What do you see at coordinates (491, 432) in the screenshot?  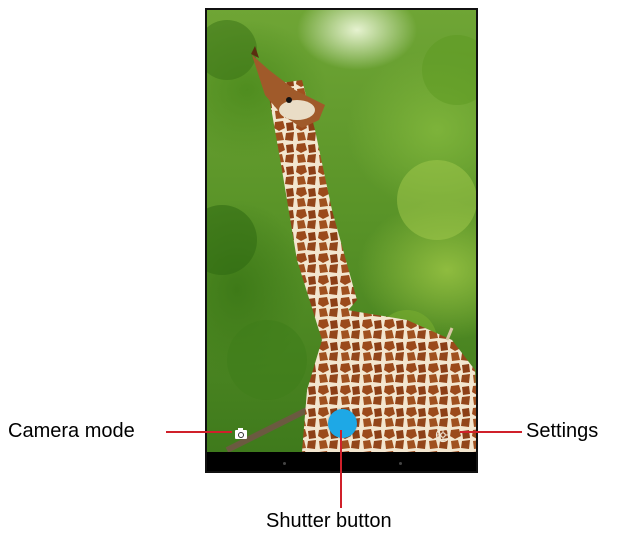 I see `settings-leader-line` at bounding box center [491, 432].